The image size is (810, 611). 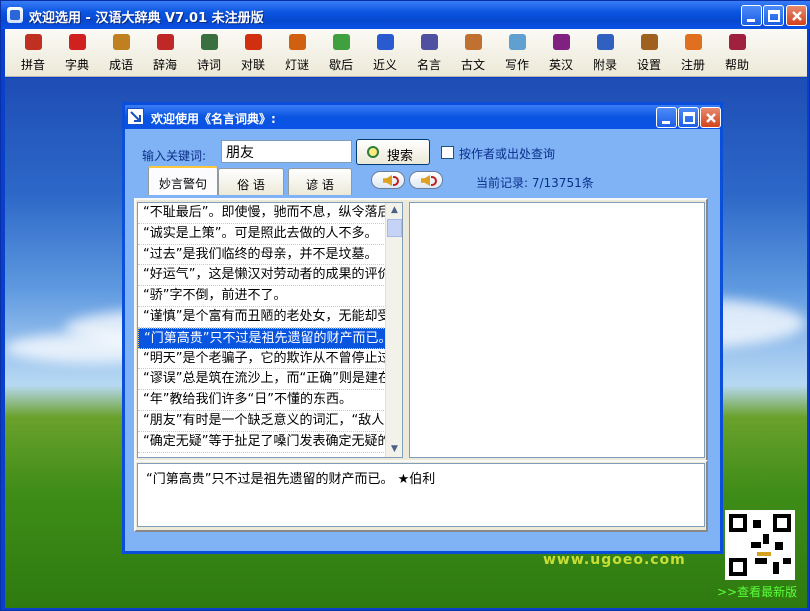 I want to click on speak-all-button, so click(x=426, y=180).